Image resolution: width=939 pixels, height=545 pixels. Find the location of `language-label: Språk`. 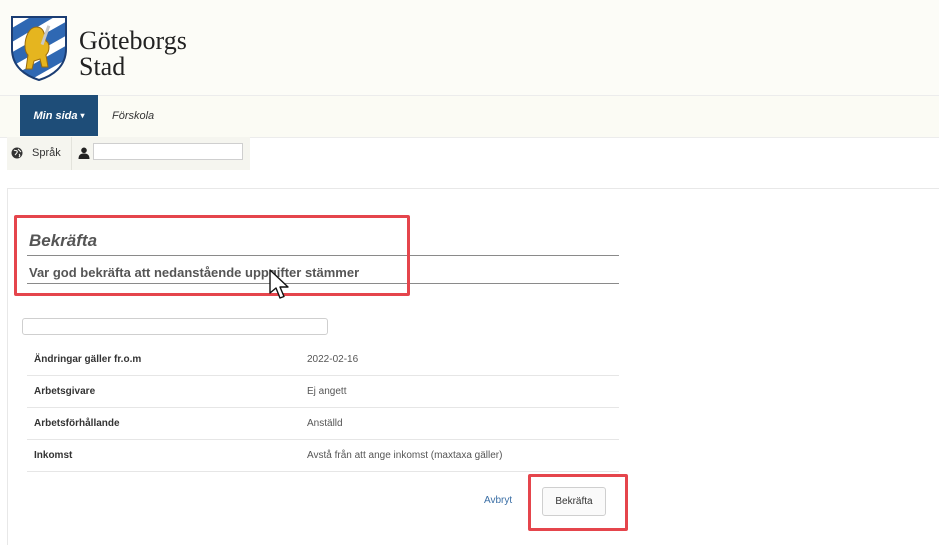

language-label: Språk is located at coordinates (46, 153).